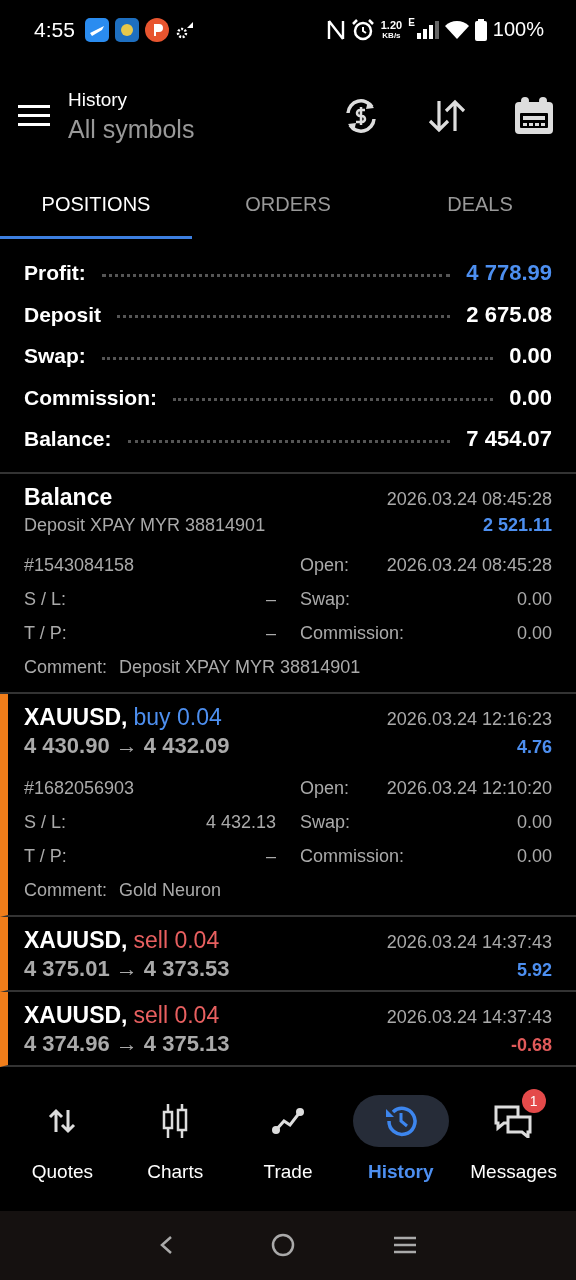 The height and width of the screenshot is (1280, 576). What do you see at coordinates (240, 822) in the screenshot?
I see `detail-value: 4 432.13` at bounding box center [240, 822].